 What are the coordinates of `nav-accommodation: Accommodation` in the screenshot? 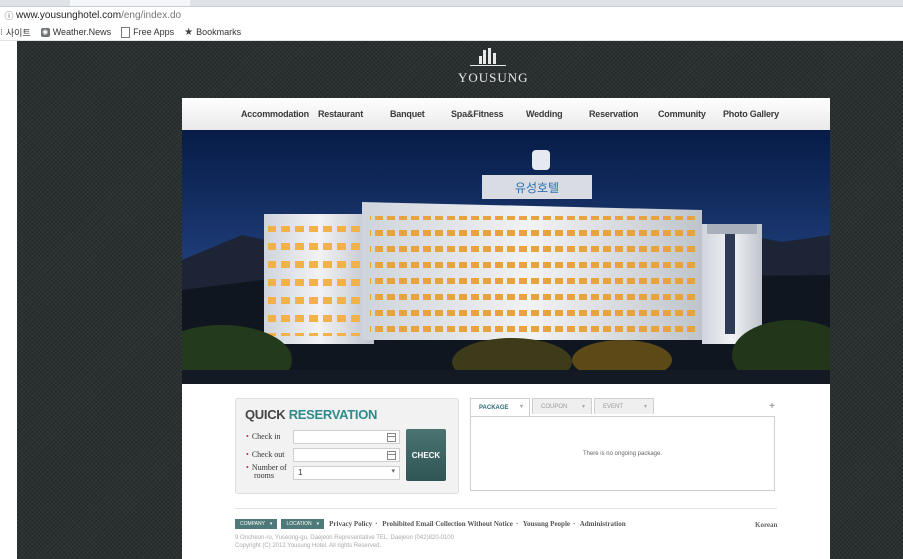 It's located at (275, 114).